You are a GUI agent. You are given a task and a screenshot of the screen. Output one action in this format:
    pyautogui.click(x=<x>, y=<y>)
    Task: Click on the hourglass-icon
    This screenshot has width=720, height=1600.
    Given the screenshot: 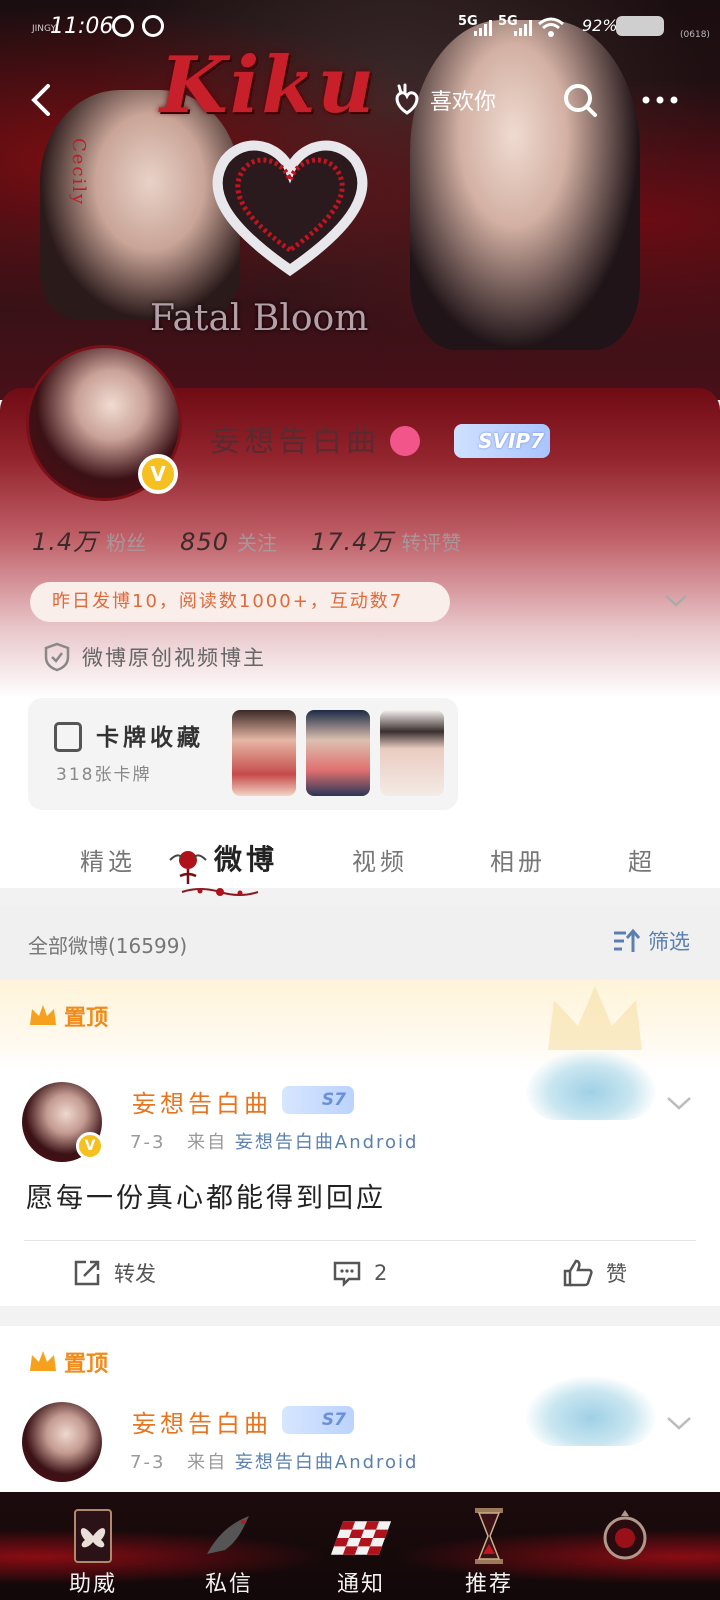 What is the action you would take?
    pyautogui.click(x=489, y=1536)
    